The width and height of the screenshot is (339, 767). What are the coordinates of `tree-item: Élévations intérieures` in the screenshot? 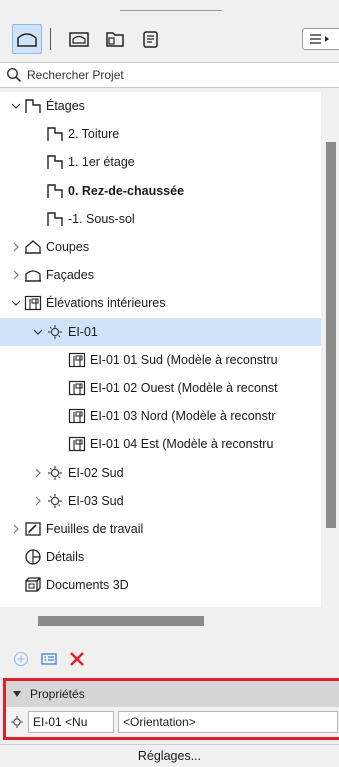 It's located at (160, 303).